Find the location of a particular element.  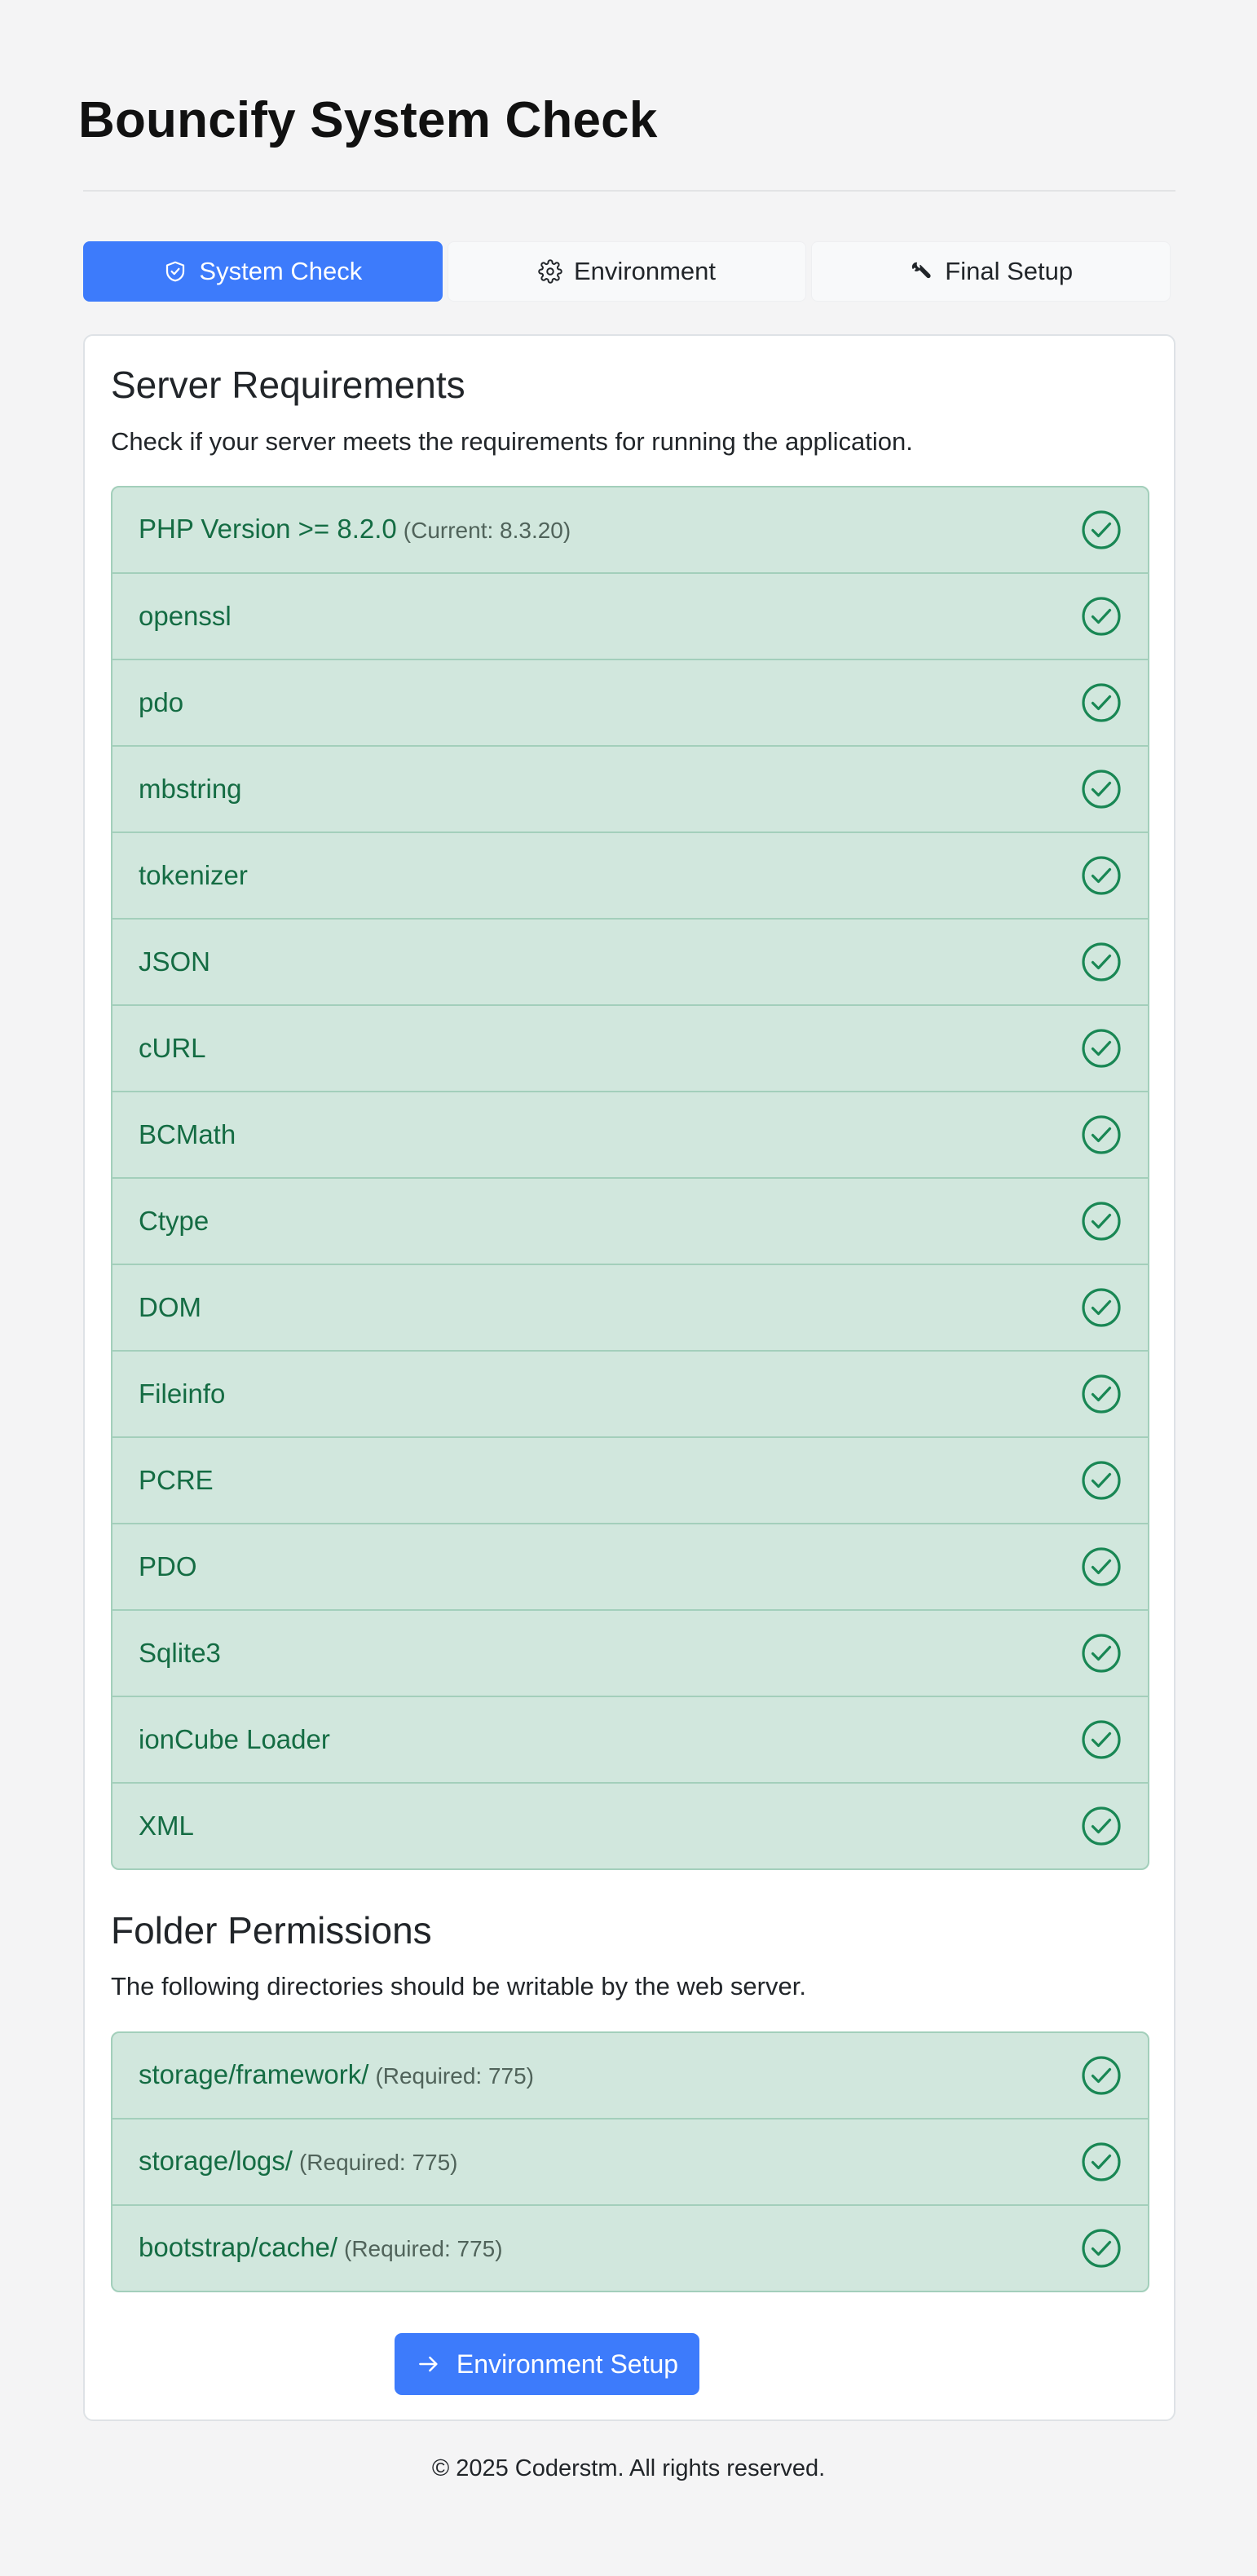

item-label: openssl is located at coordinates (185, 616).